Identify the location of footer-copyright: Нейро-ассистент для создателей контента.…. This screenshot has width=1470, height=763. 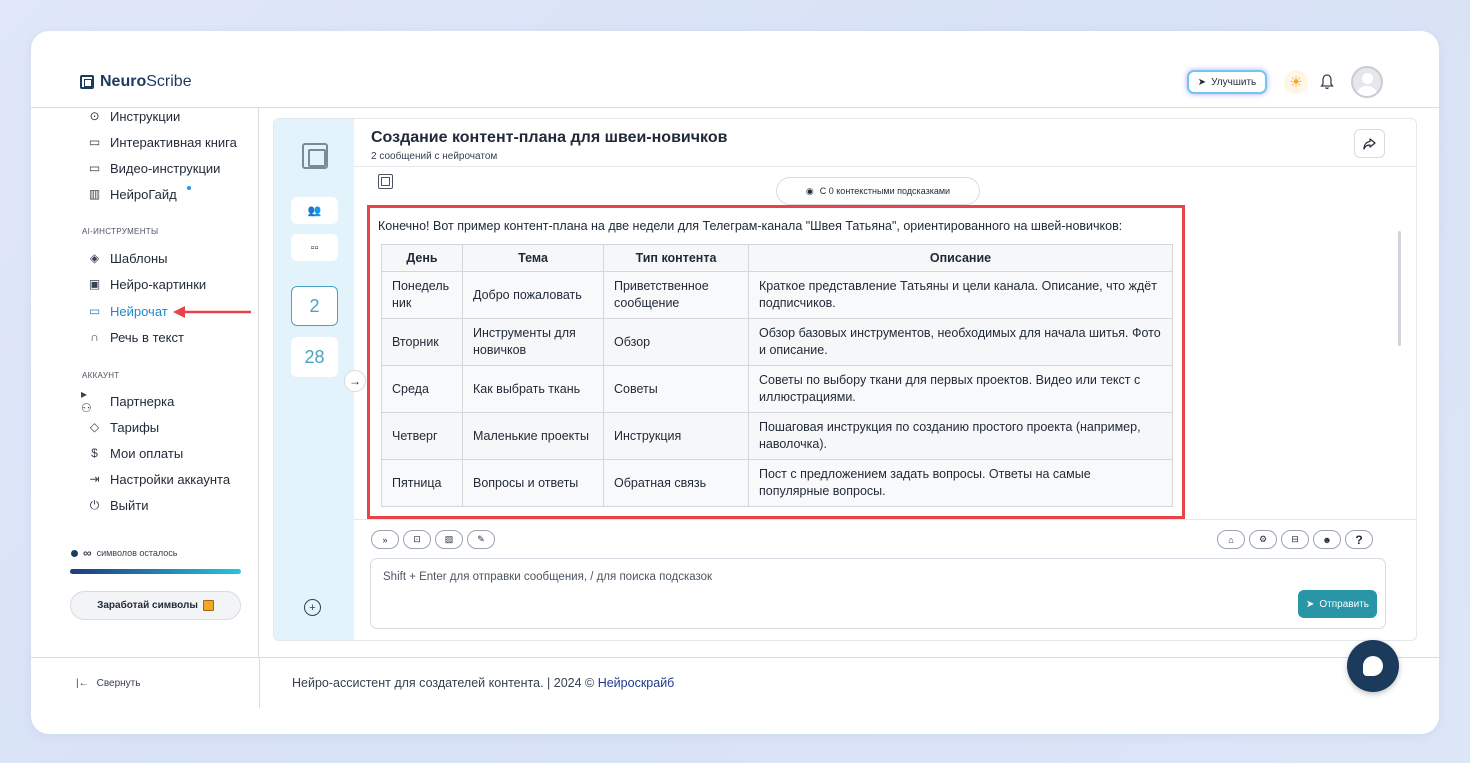
(445, 683).